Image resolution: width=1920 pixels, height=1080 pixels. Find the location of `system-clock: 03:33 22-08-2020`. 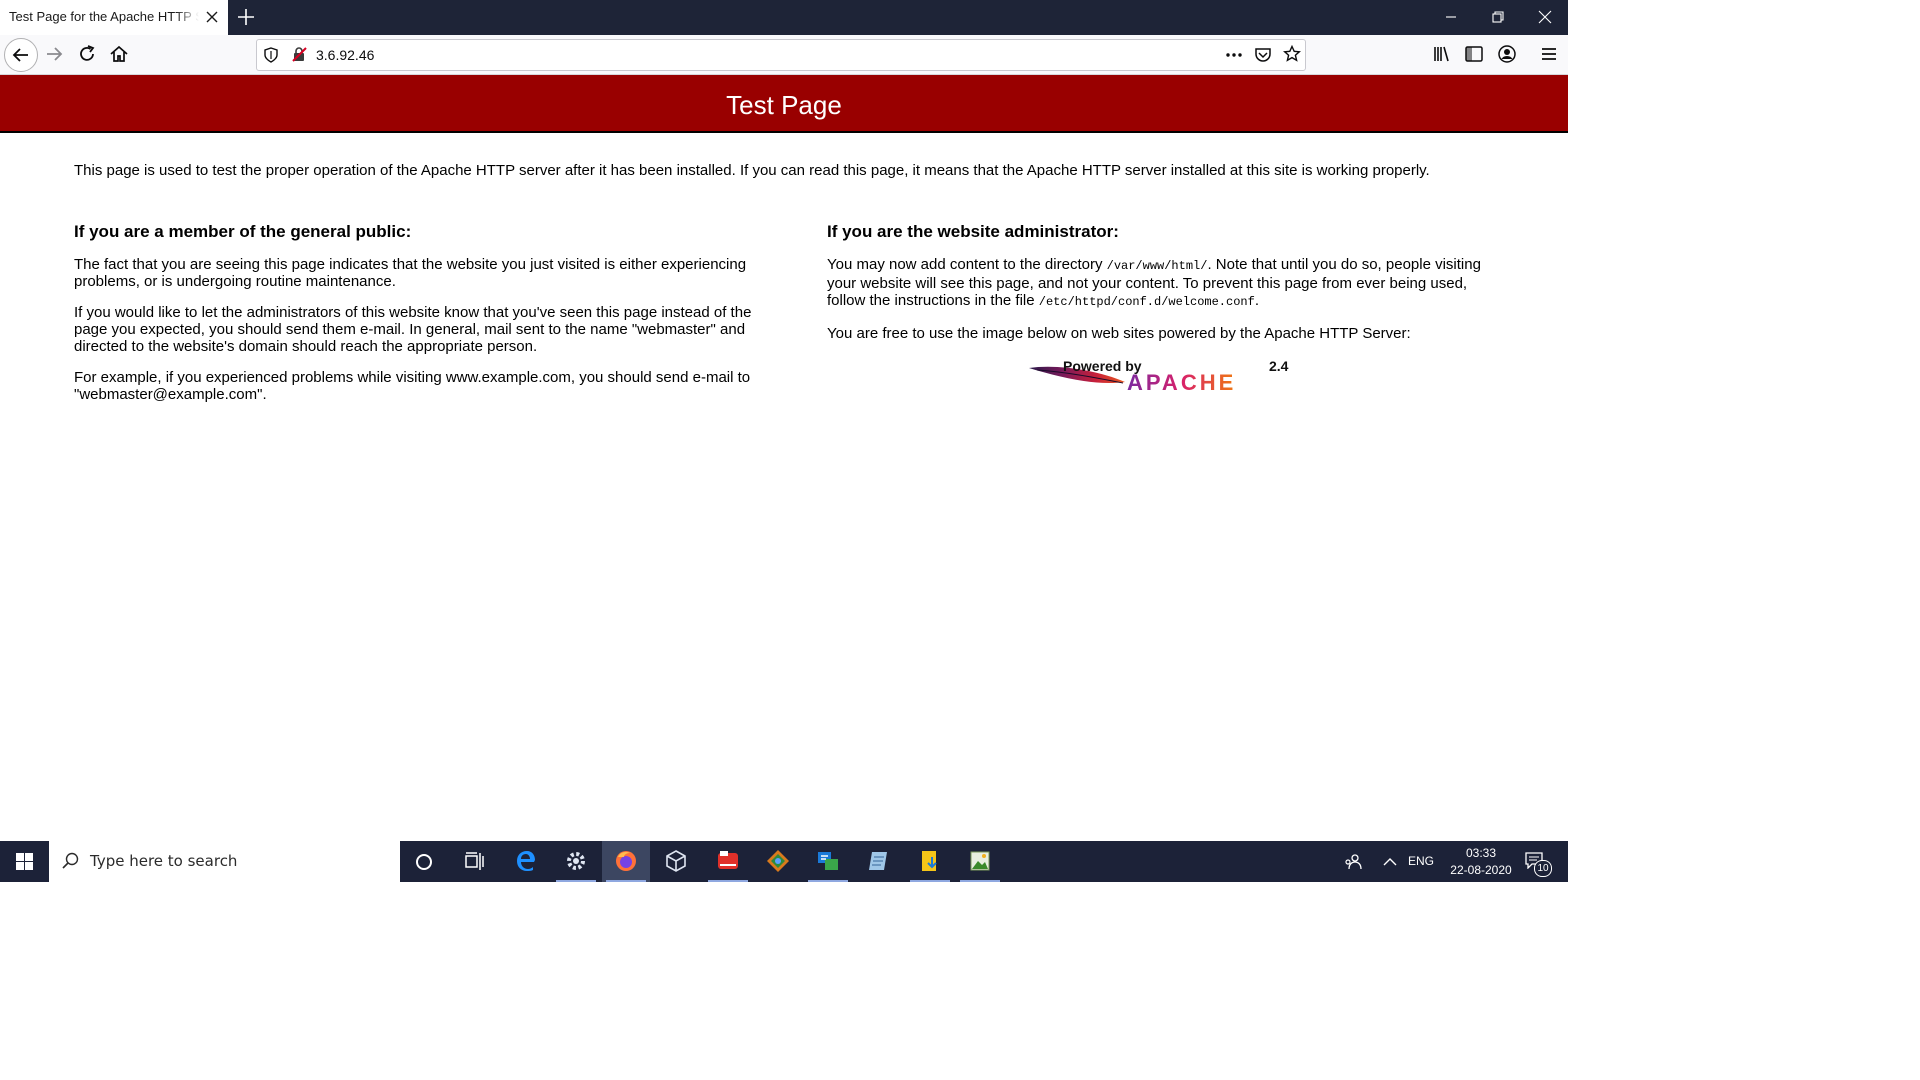

system-clock: 03:33 22-08-2020 is located at coordinates (1481, 862).